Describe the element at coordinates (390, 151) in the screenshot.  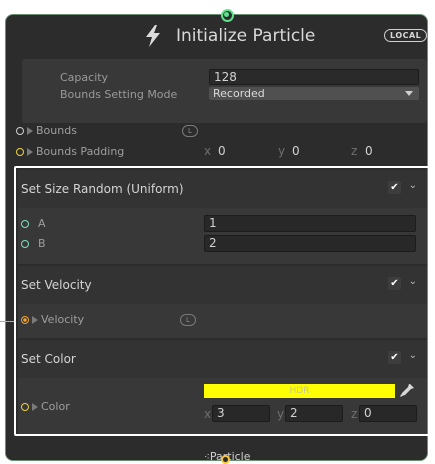
I see `bounds-padding-z-field: 0` at that location.